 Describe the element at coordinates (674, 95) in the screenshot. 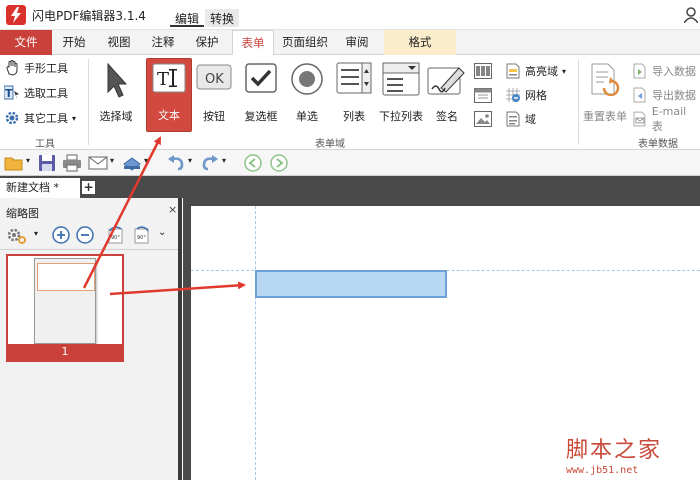

I see `export-data-label: 导出数据` at that location.